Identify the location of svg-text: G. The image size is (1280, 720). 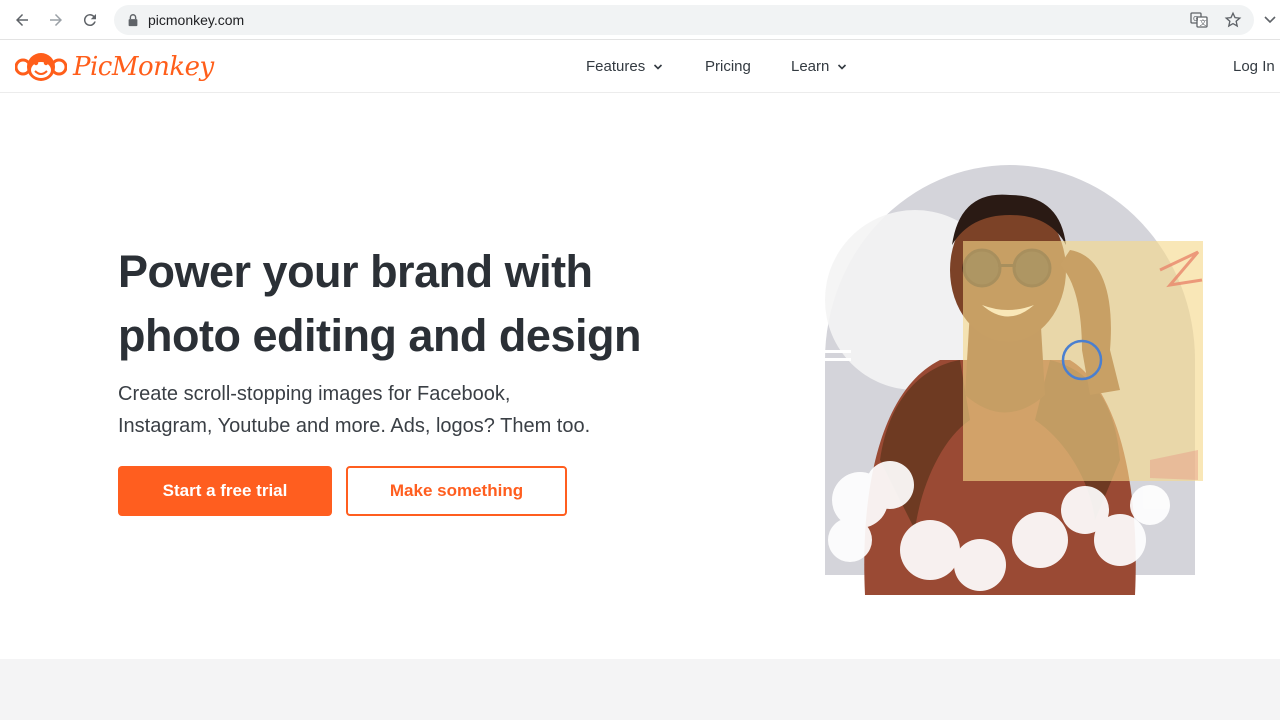
(1195, 19).